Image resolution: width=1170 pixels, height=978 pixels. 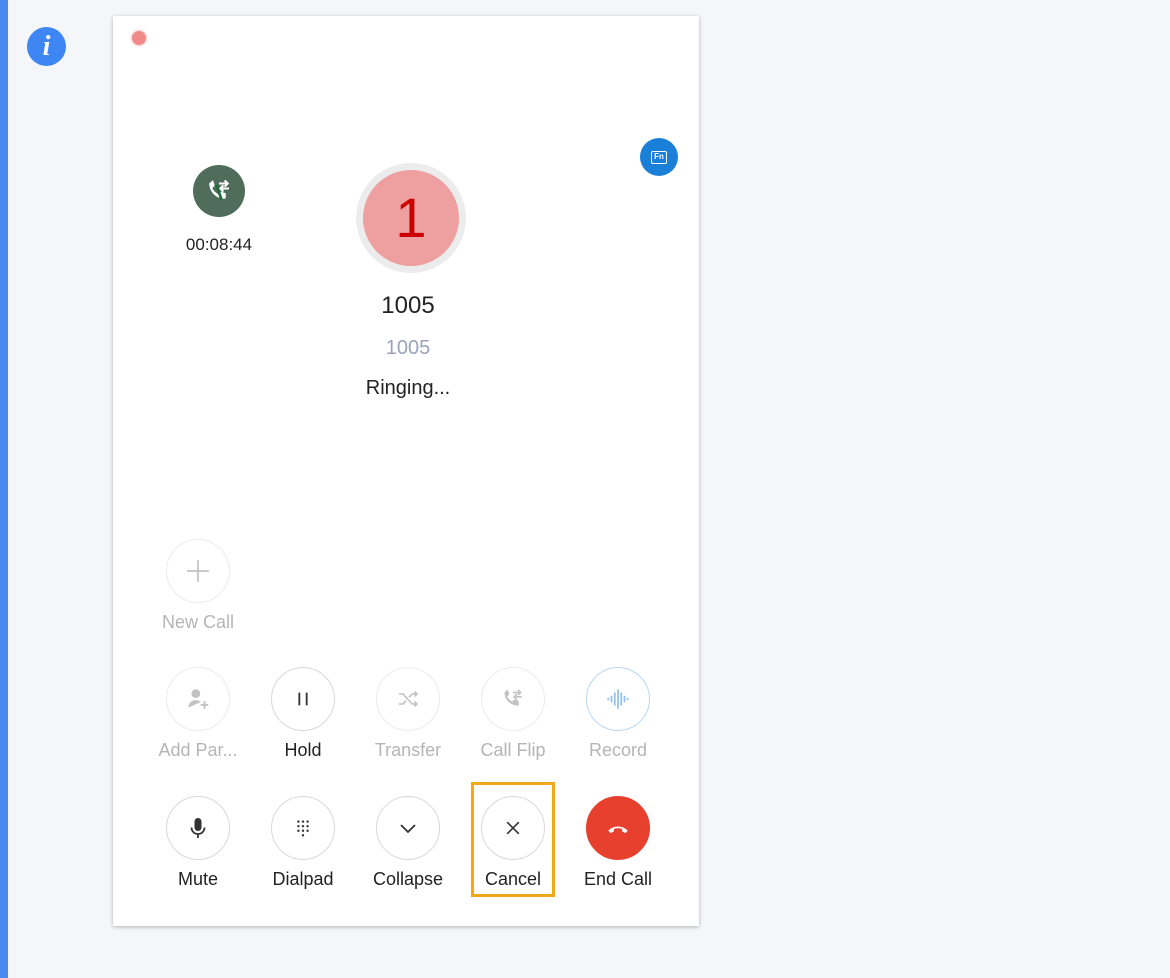 I want to click on call-flip-circle, so click(x=513, y=699).